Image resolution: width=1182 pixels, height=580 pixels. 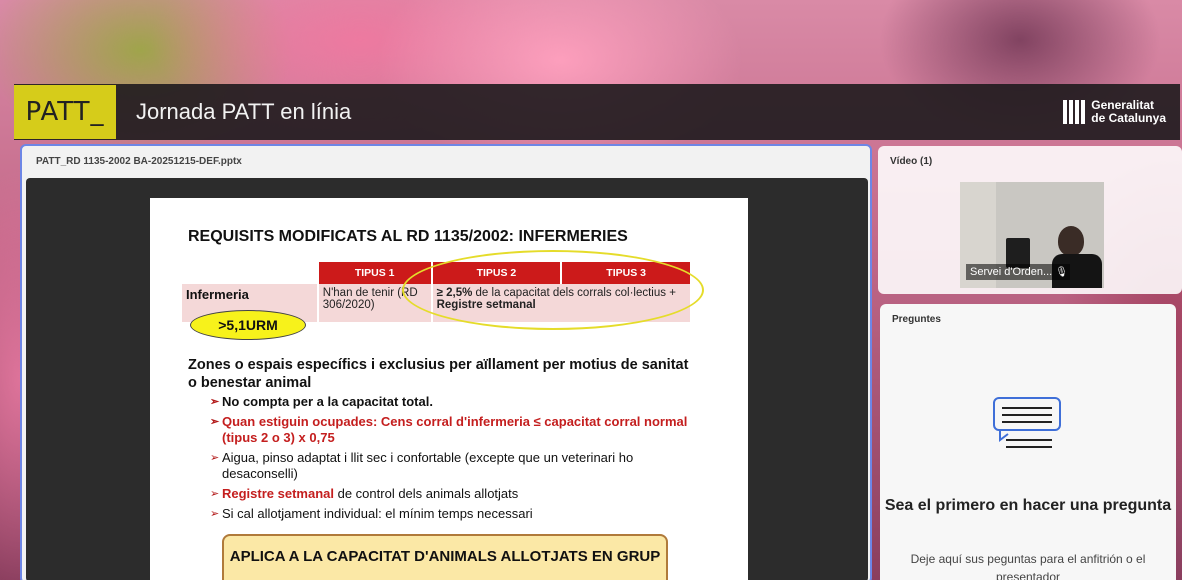 What do you see at coordinates (278, 493) in the screenshot?
I see `list-item-red-text: Registre setmanal` at bounding box center [278, 493].